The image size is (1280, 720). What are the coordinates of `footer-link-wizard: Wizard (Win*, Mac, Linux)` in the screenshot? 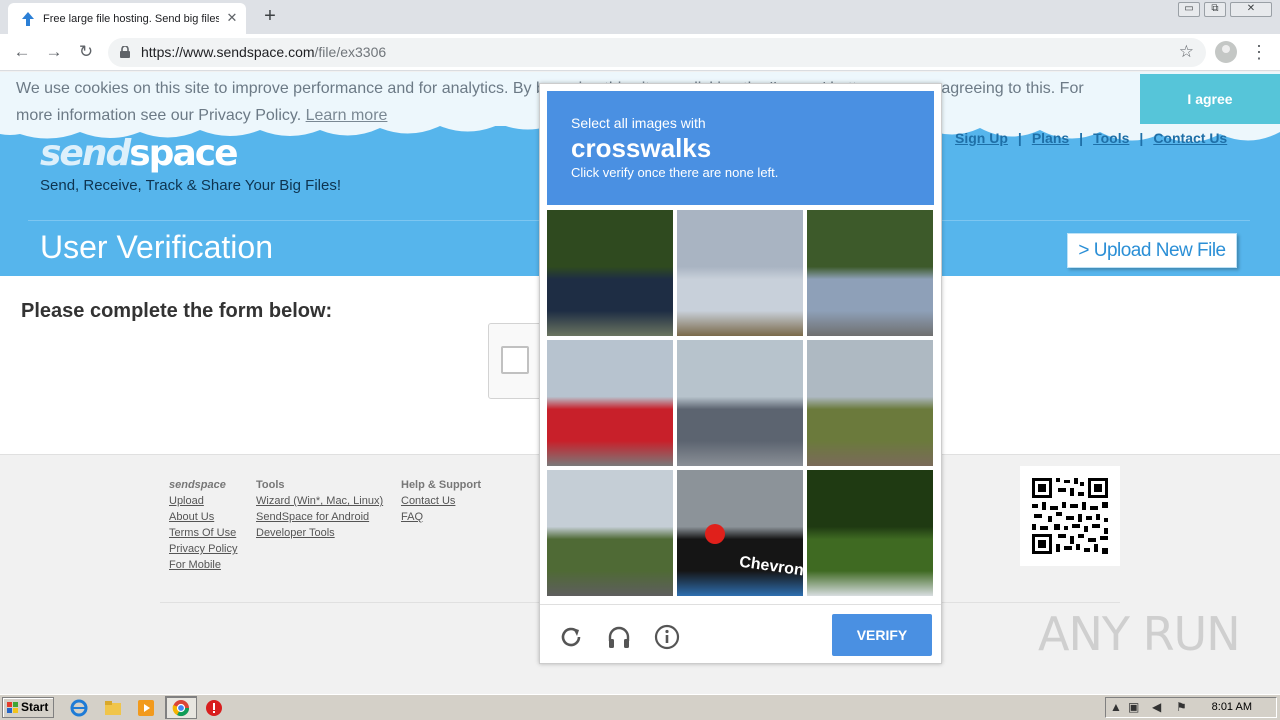 It's located at (319, 501).